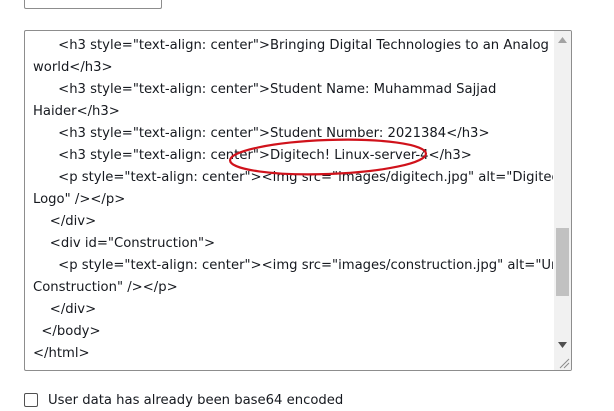 This screenshot has height=411, width=614. Describe the element at coordinates (76, 111) in the screenshot. I see `code-line: Haider</h3>` at that location.